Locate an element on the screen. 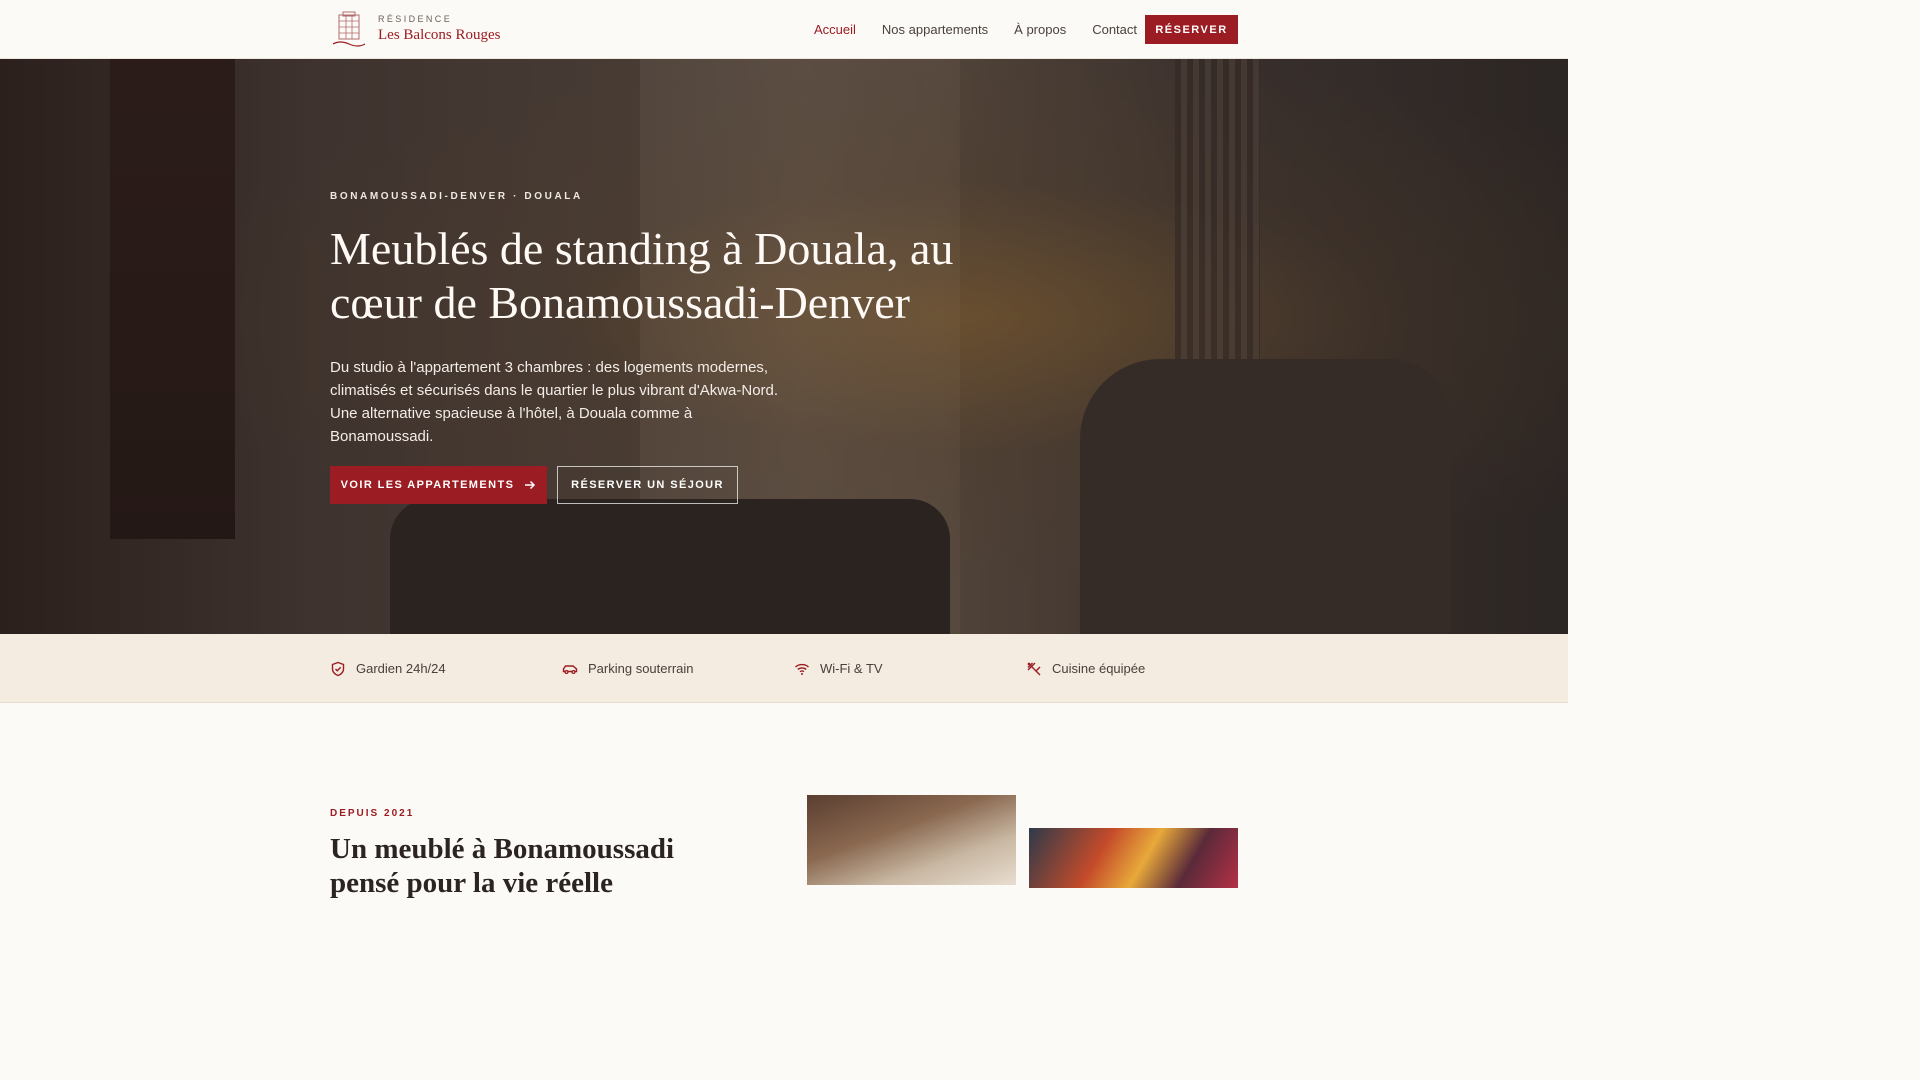  apartment-painting-photo is located at coordinates (1133, 858).